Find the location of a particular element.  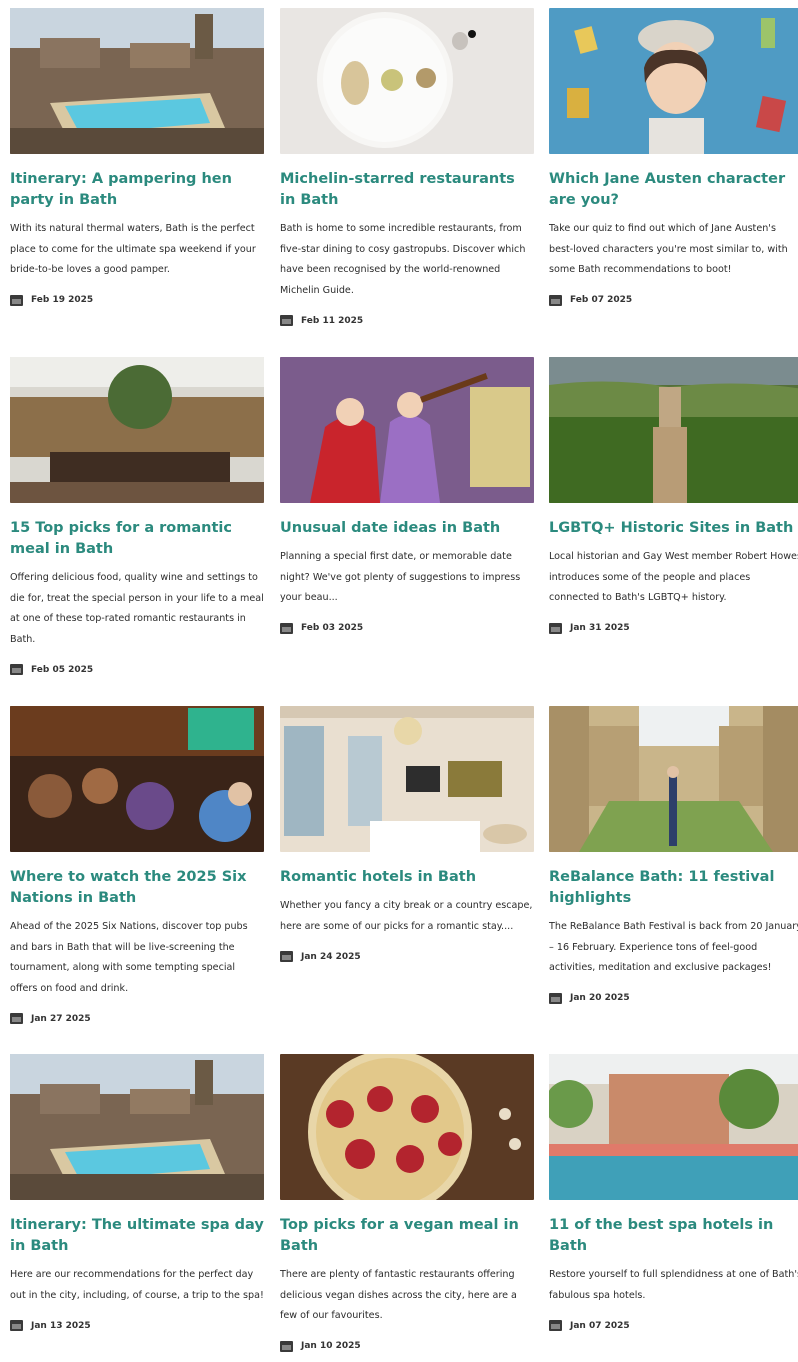

article-title: 15 Top picks for a romantic meal in Bath is located at coordinates (137, 539).